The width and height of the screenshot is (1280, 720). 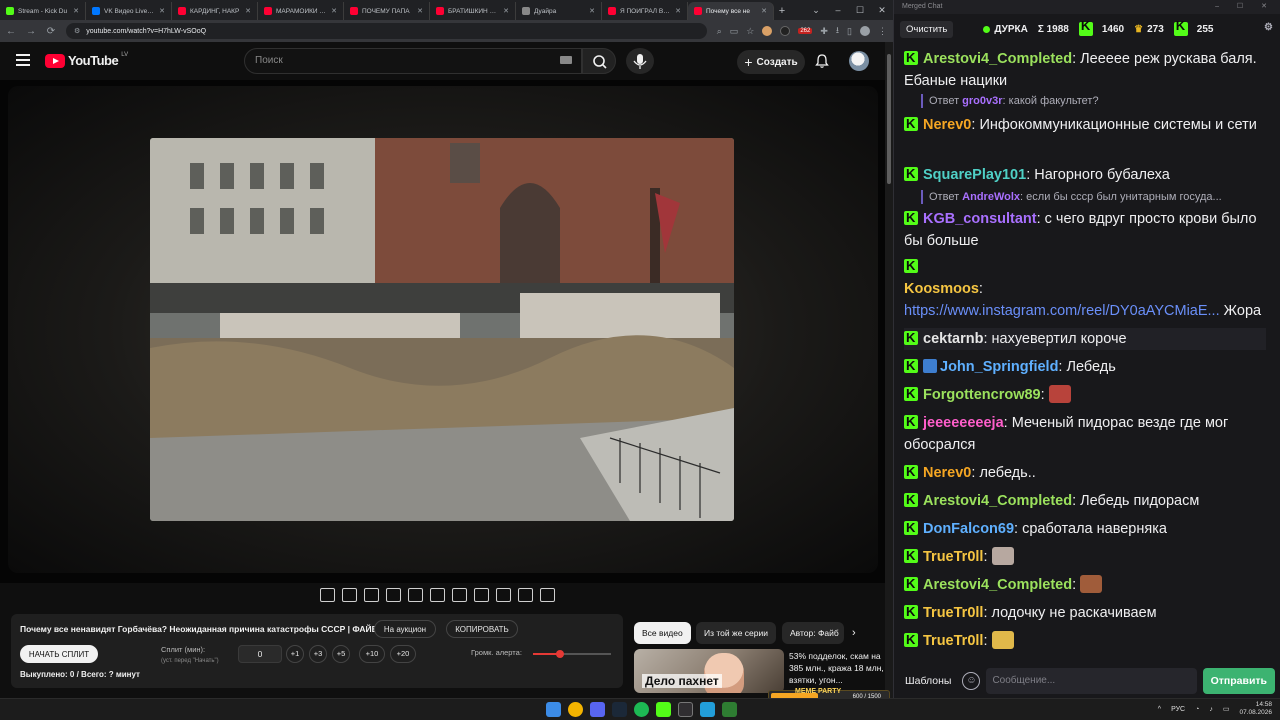 What do you see at coordinates (974, 175) in the screenshot?
I see `chat-username: SquarePlay101` at bounding box center [974, 175].